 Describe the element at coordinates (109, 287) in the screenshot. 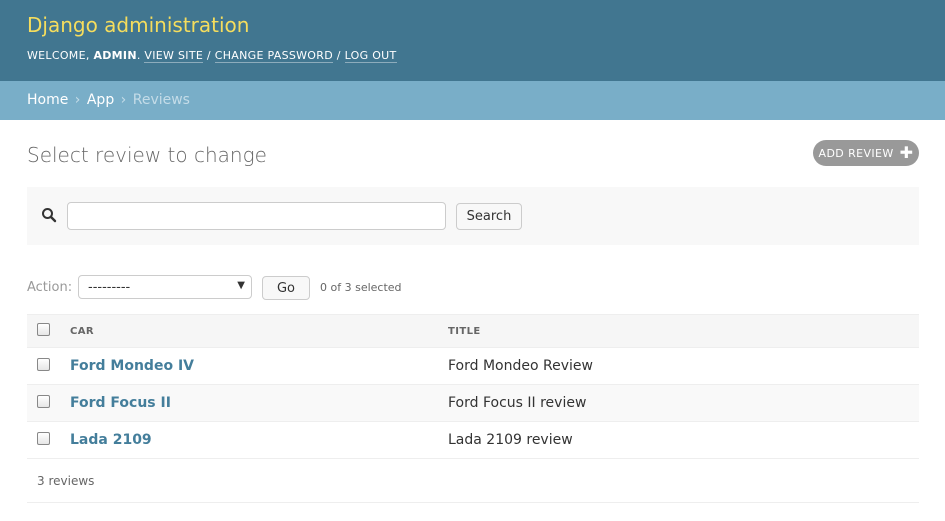

I see `action-selected-value: ---------` at that location.